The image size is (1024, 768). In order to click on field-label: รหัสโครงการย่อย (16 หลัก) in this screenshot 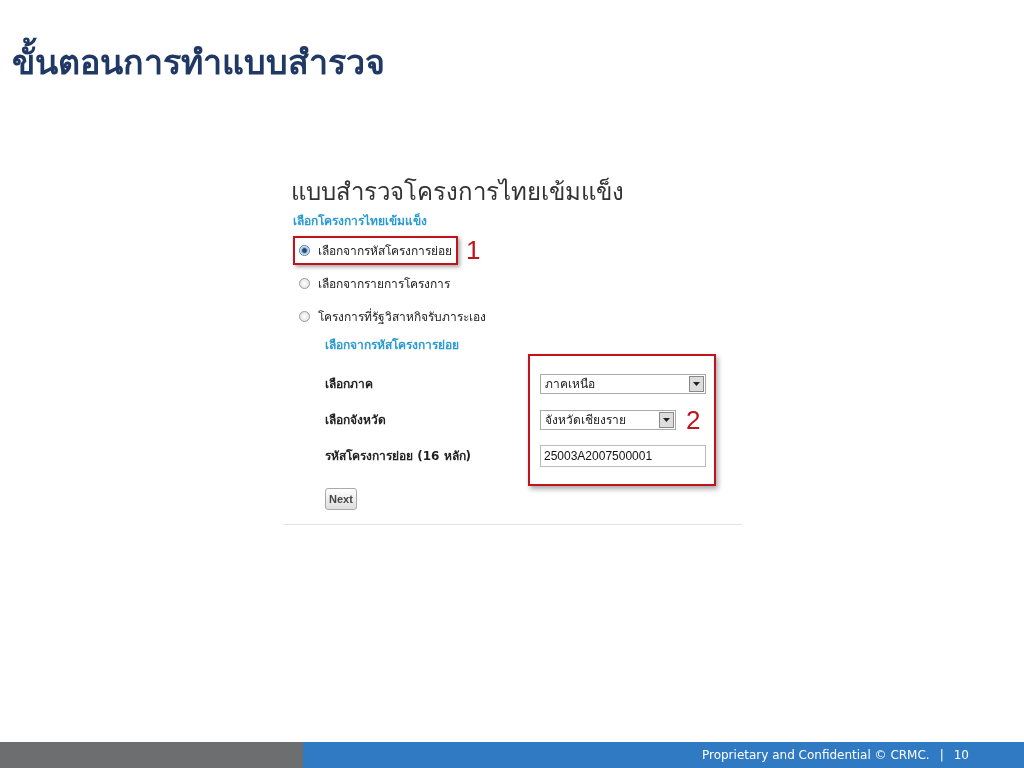, I will do `click(398, 457)`.